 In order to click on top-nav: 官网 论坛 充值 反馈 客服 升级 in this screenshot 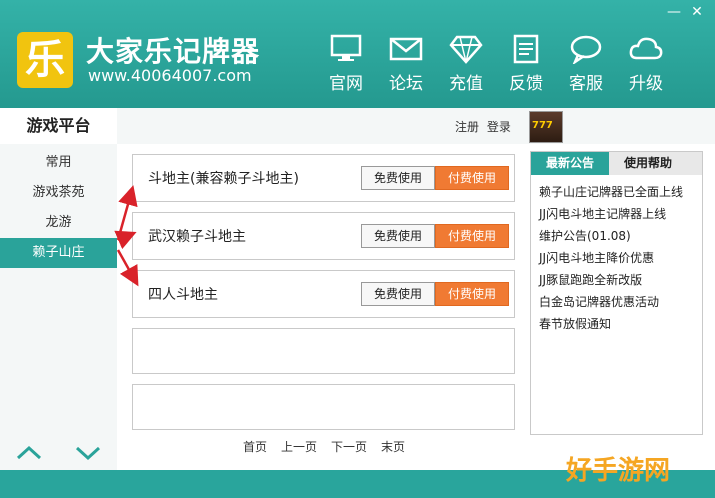, I will do `click(496, 64)`.